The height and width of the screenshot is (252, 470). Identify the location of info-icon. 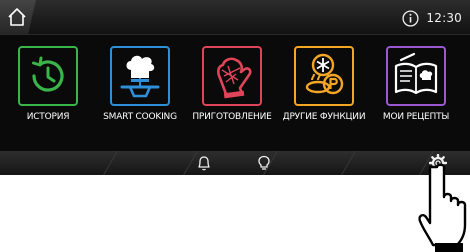
(410, 18).